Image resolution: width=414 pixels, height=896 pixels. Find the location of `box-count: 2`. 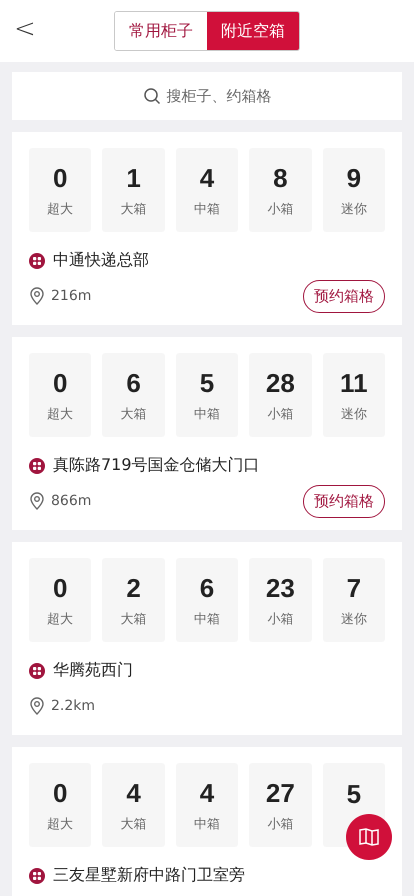

box-count: 2 is located at coordinates (133, 588).